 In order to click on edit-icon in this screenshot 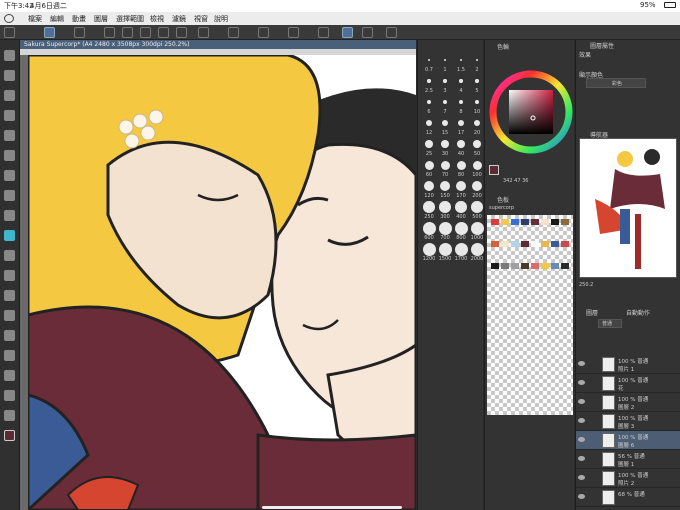, I will do `click(391, 32)`.